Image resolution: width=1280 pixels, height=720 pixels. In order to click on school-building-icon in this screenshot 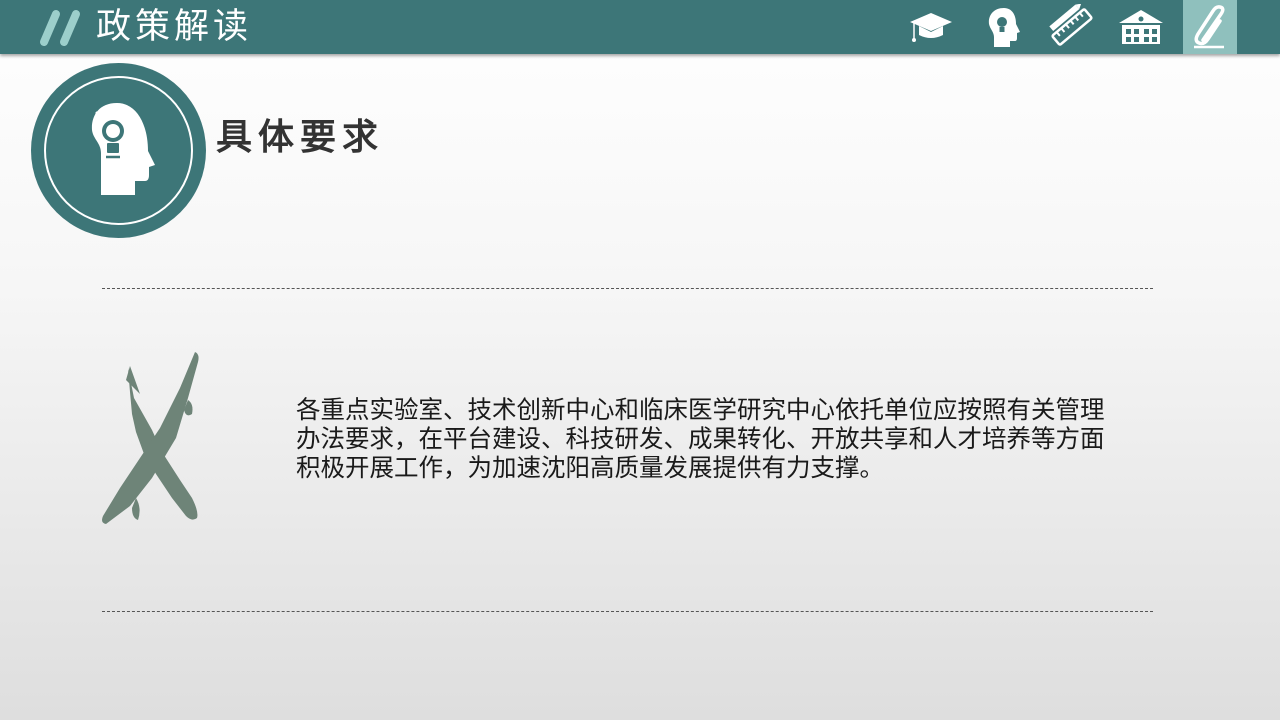, I will do `click(1141, 27)`.